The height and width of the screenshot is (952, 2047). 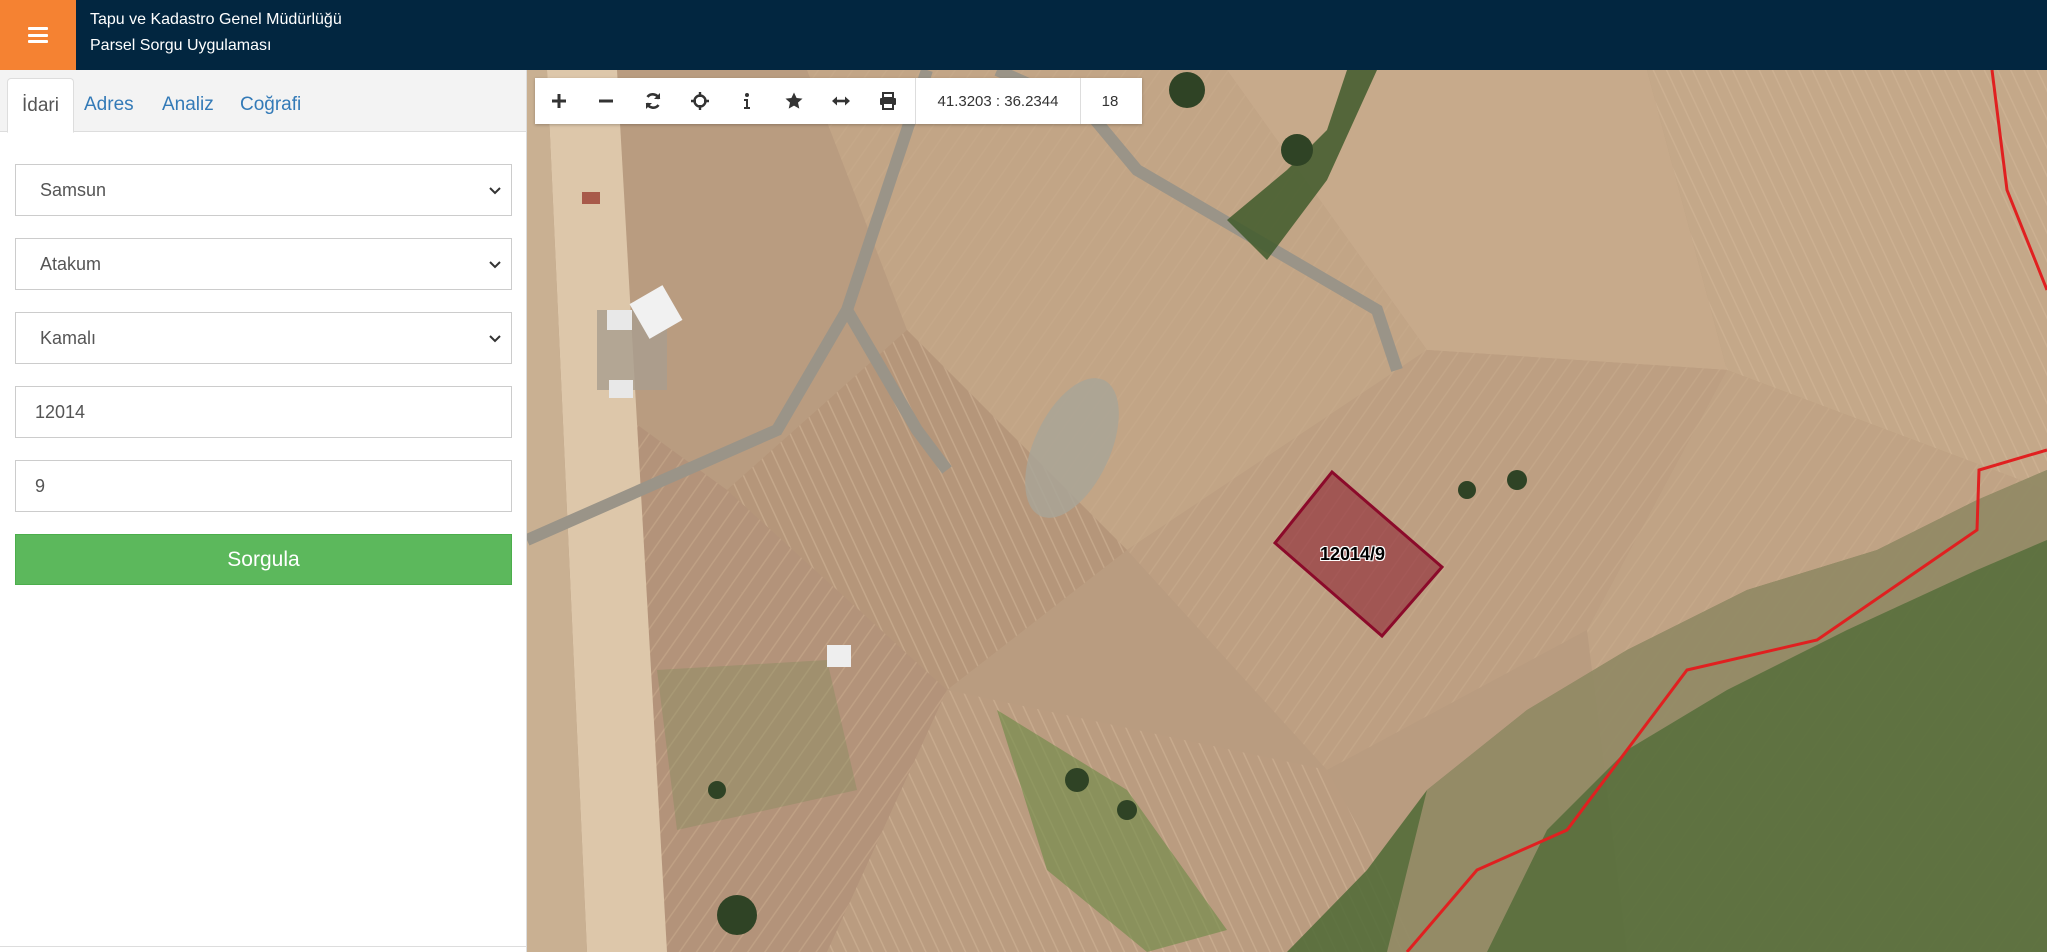 I want to click on print-icon, so click(x=887, y=101).